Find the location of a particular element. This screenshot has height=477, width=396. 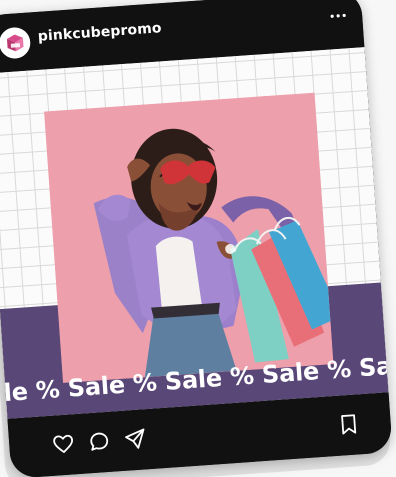

pinkcube-logo-icon is located at coordinates (15, 42).